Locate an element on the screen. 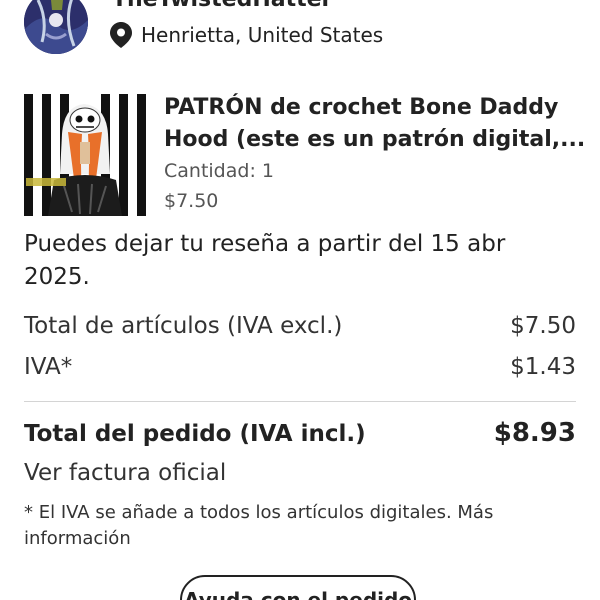 The height and width of the screenshot is (600, 600). items-total-row: Total de artículos (IVA excl.) $7.50 is located at coordinates (300, 326).